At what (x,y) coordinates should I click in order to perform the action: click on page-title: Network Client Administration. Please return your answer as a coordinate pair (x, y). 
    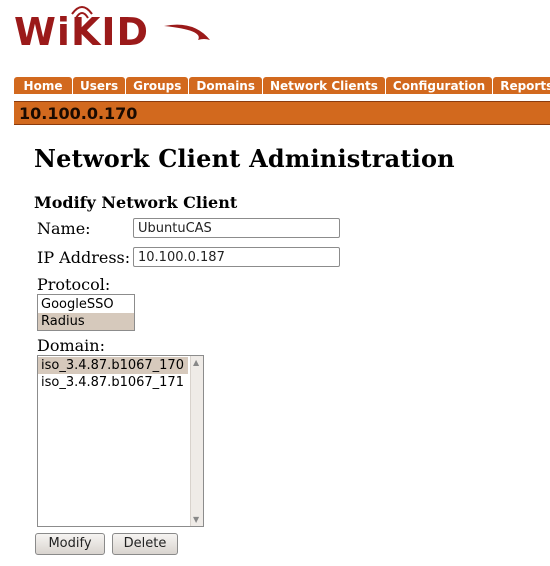
    Looking at the image, I should click on (244, 158).